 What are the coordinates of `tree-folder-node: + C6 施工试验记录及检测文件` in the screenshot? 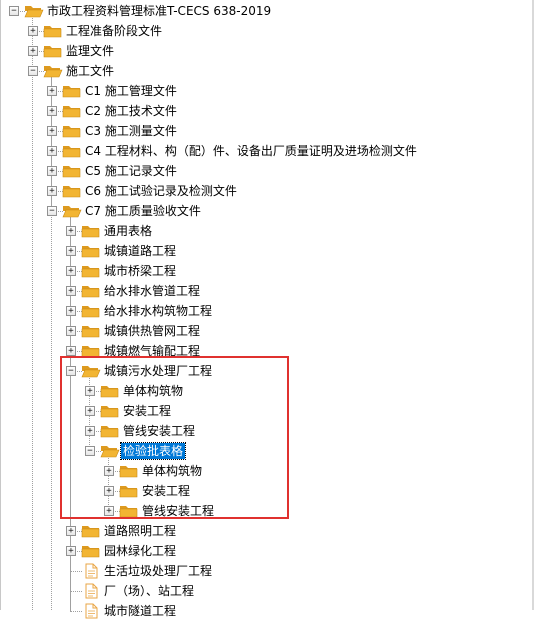 It's located at (266, 191).